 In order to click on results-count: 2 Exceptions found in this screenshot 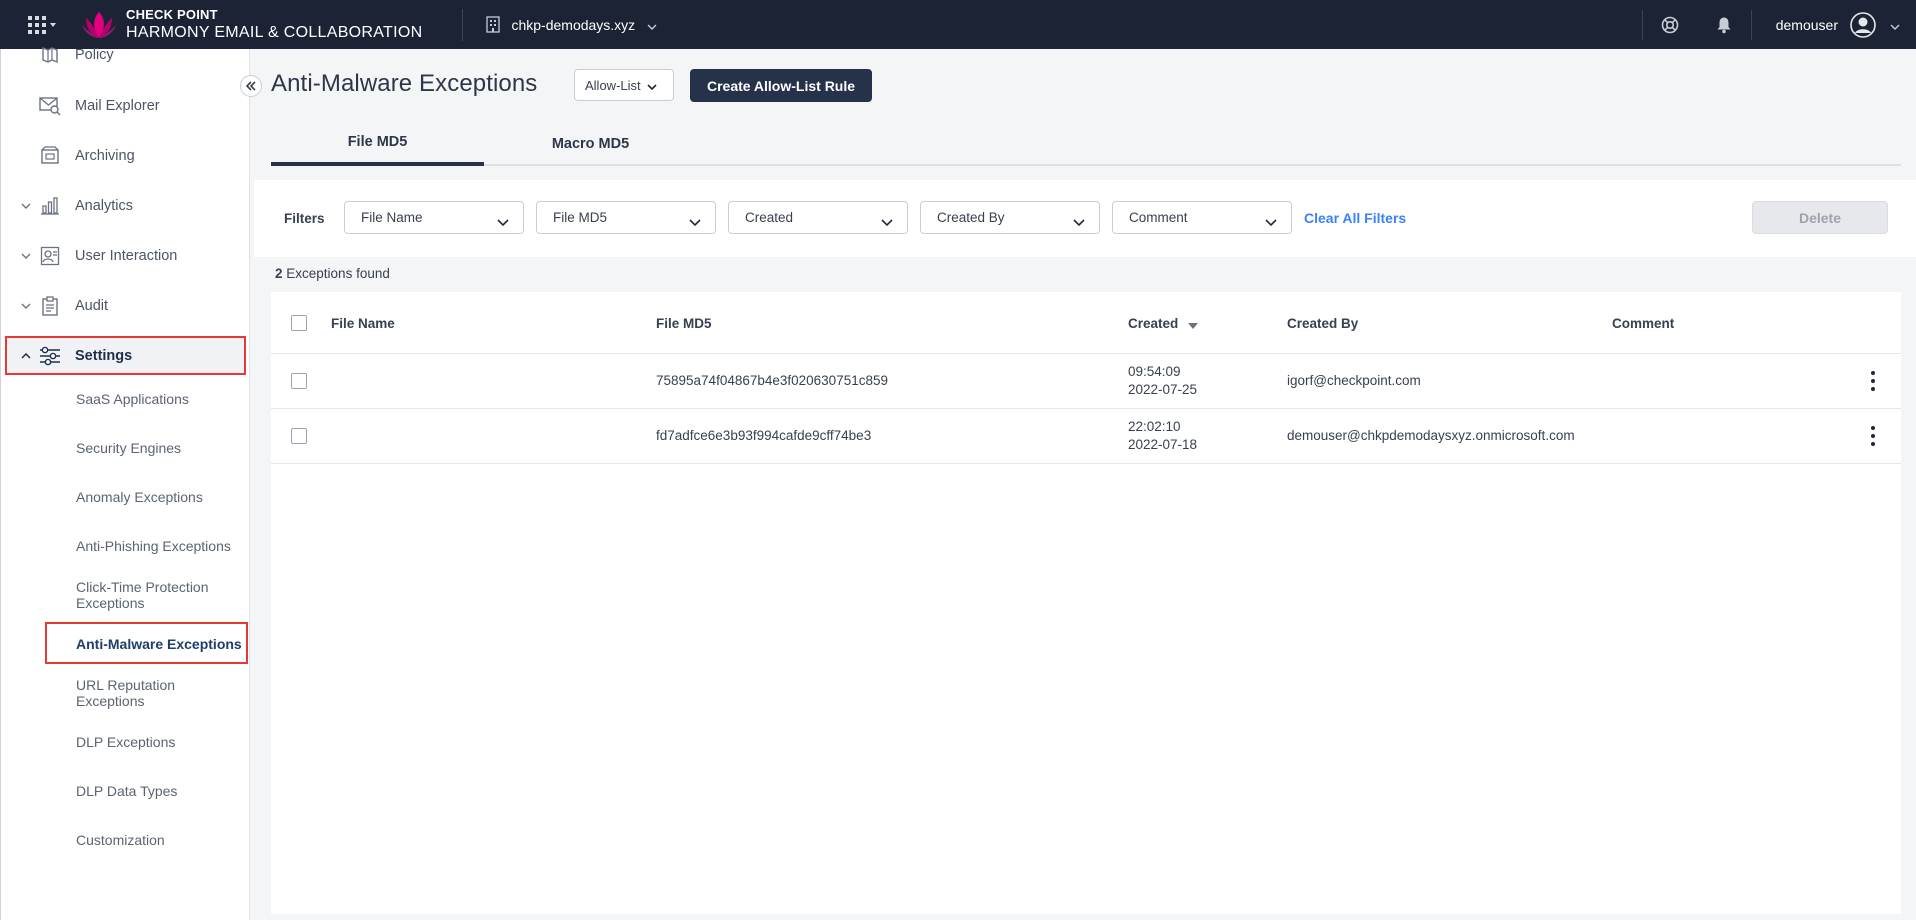, I will do `click(332, 273)`.